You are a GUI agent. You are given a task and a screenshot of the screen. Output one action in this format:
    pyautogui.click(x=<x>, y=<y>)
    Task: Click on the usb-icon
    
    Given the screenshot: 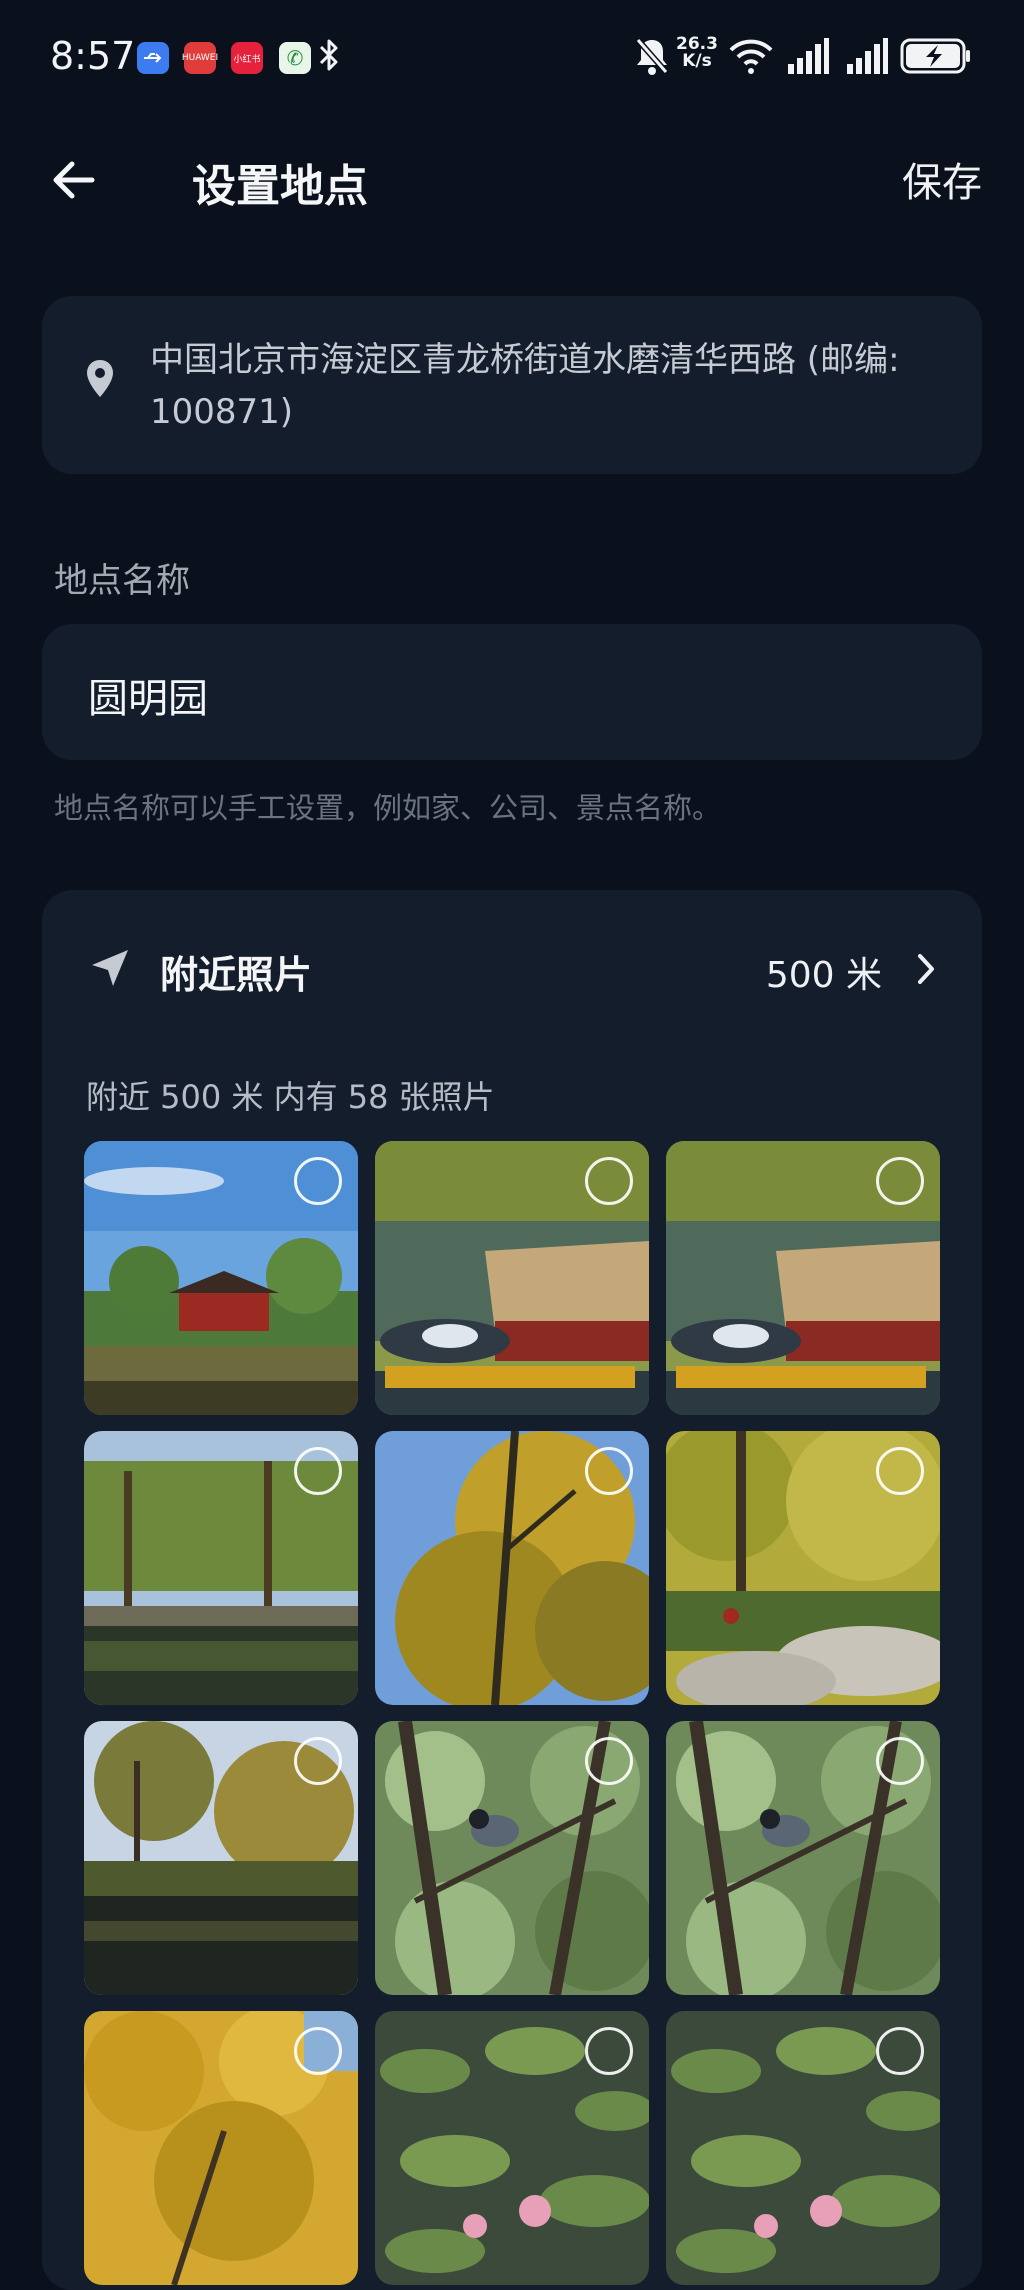 What is the action you would take?
    pyautogui.click(x=153, y=58)
    